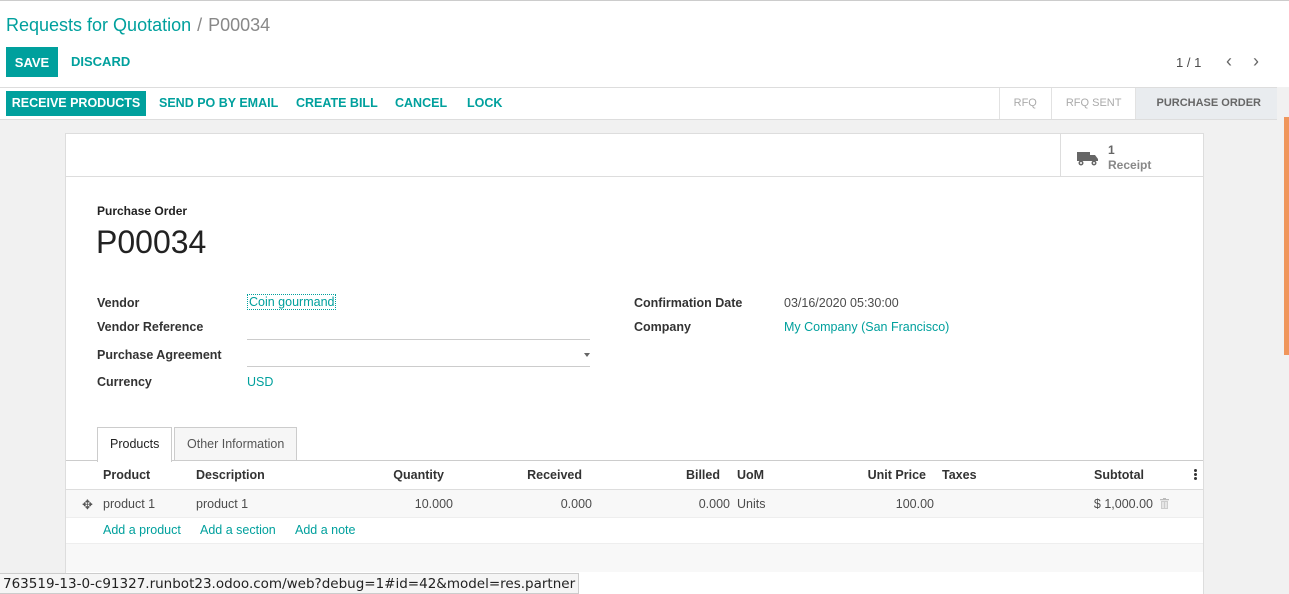 The width and height of the screenshot is (1289, 594). Describe the element at coordinates (218, 103) in the screenshot. I see `send-po-by-email-button: SEND PO BY EMAIL` at that location.